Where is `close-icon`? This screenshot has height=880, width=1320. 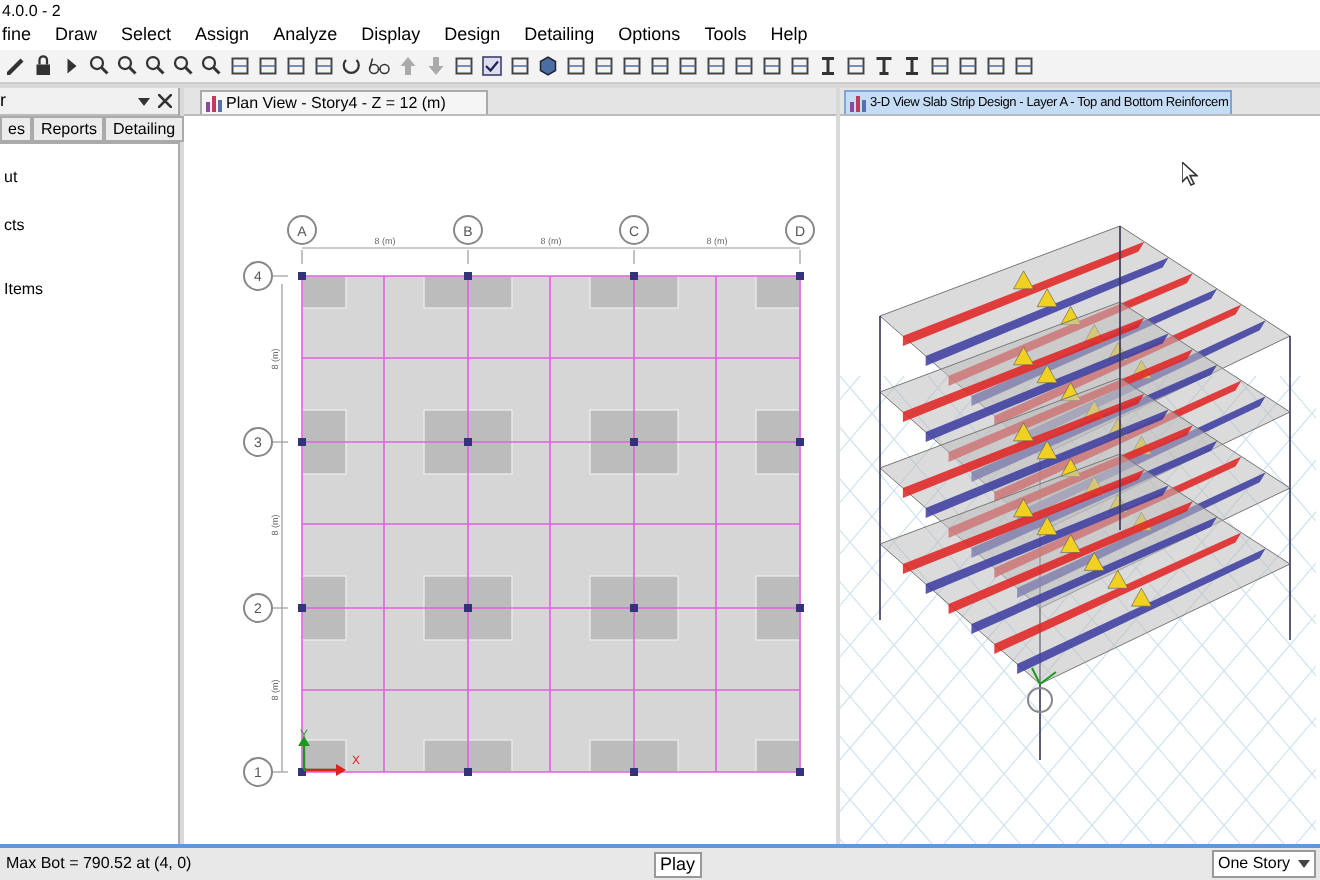 close-icon is located at coordinates (165, 101).